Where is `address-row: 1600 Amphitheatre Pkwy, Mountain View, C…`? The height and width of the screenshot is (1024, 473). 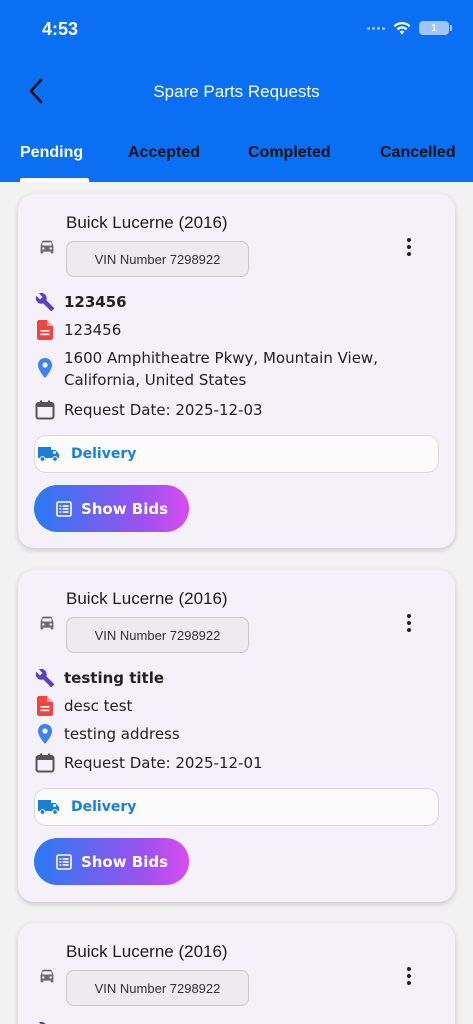 address-row: 1600 Amphitheatre Pkwy, Mountain View, C… is located at coordinates (219, 369).